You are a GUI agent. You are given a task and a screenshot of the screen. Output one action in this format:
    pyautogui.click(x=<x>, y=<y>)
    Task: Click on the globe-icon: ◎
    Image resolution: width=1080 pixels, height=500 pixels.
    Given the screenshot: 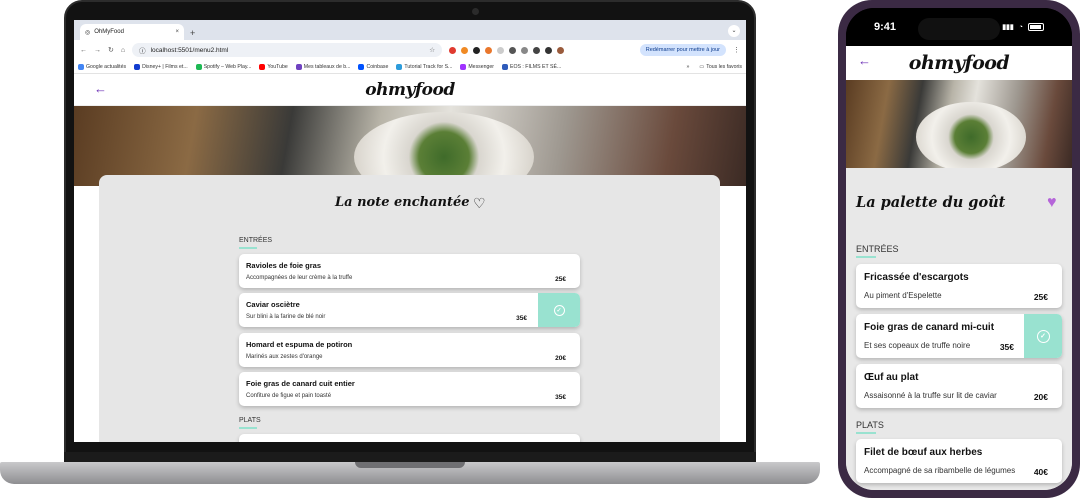 What is the action you would take?
    pyautogui.click(x=88, y=32)
    